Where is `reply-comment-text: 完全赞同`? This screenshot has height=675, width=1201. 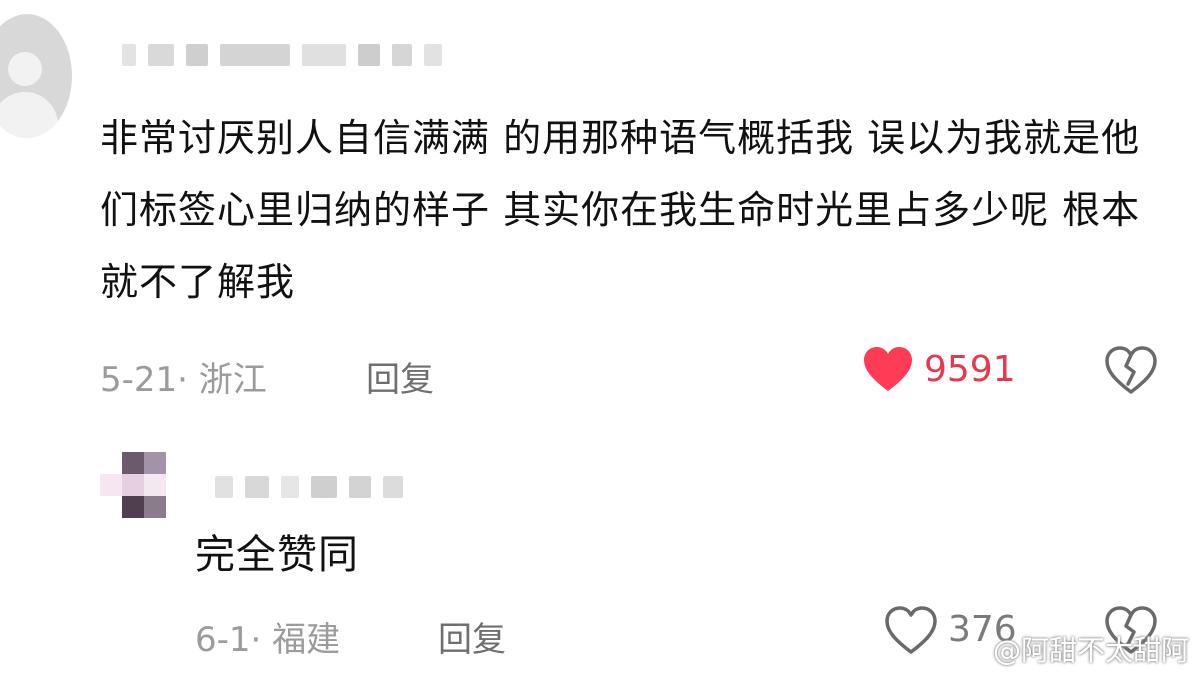
reply-comment-text: 完全赞同 is located at coordinates (277, 555).